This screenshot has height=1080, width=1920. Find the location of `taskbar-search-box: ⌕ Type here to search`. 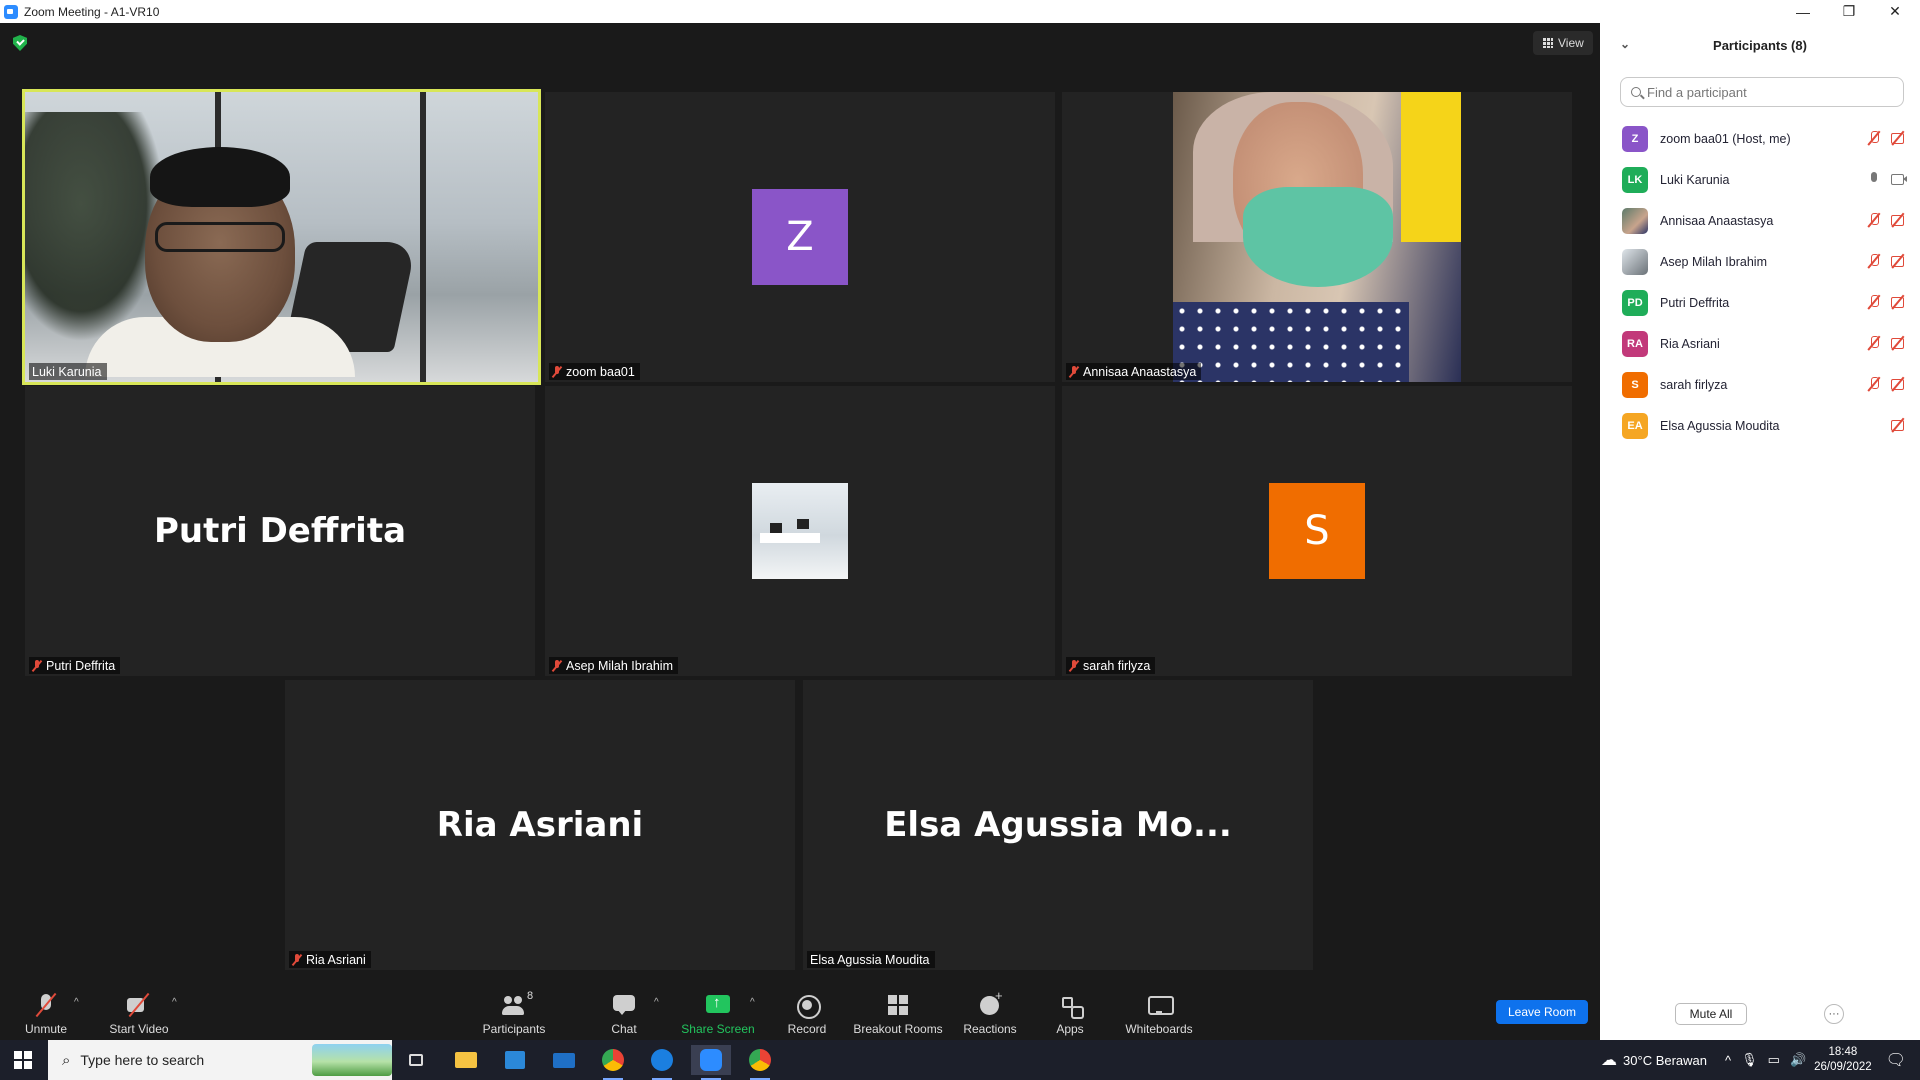

taskbar-search-box: ⌕ Type here to search is located at coordinates (220, 1060).